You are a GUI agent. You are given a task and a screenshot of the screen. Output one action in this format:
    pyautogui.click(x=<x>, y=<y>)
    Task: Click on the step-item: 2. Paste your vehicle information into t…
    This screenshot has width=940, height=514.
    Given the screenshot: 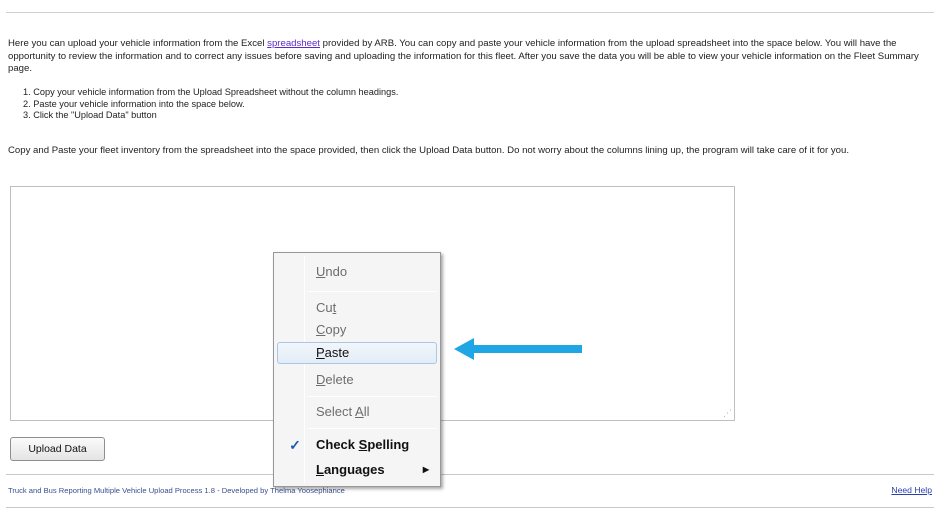 What is the action you would take?
    pyautogui.click(x=134, y=103)
    